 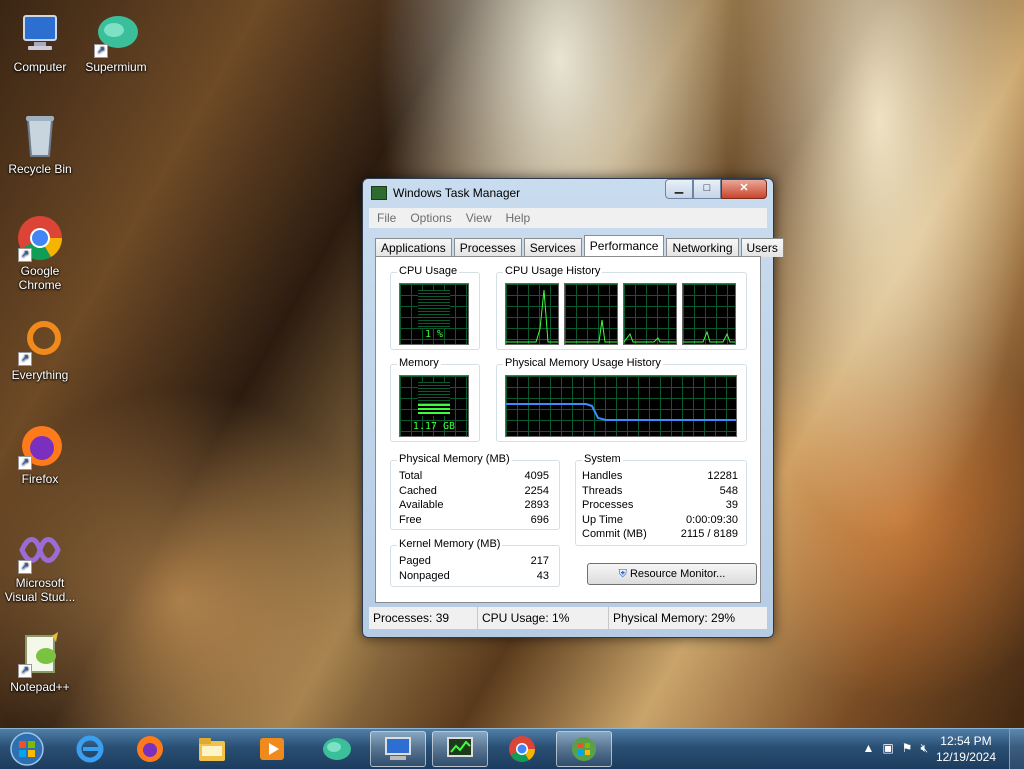 I want to click on cpu-usage-group: CPU Usage 1 %, so click(x=435, y=307).